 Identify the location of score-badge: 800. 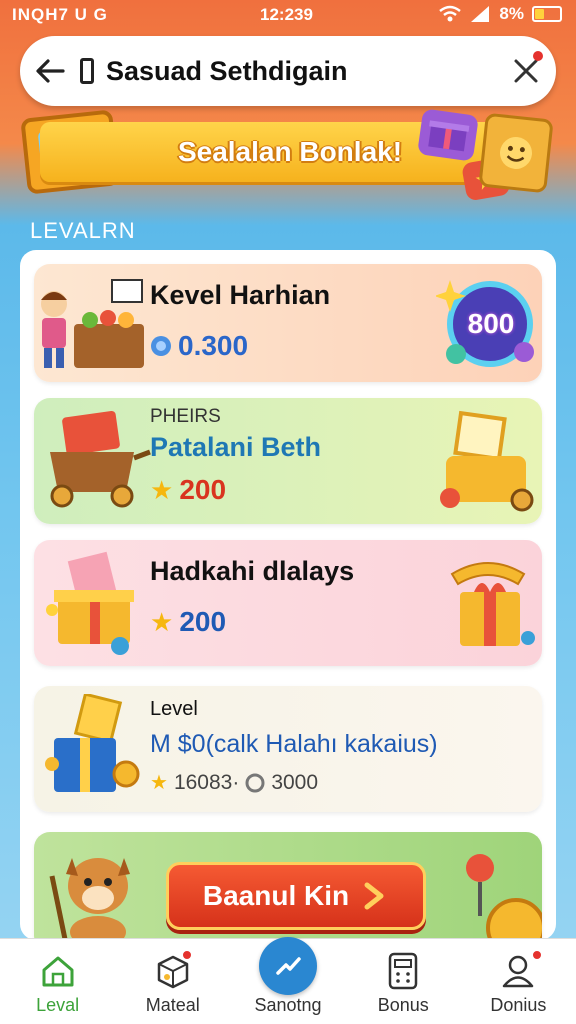
(488, 323).